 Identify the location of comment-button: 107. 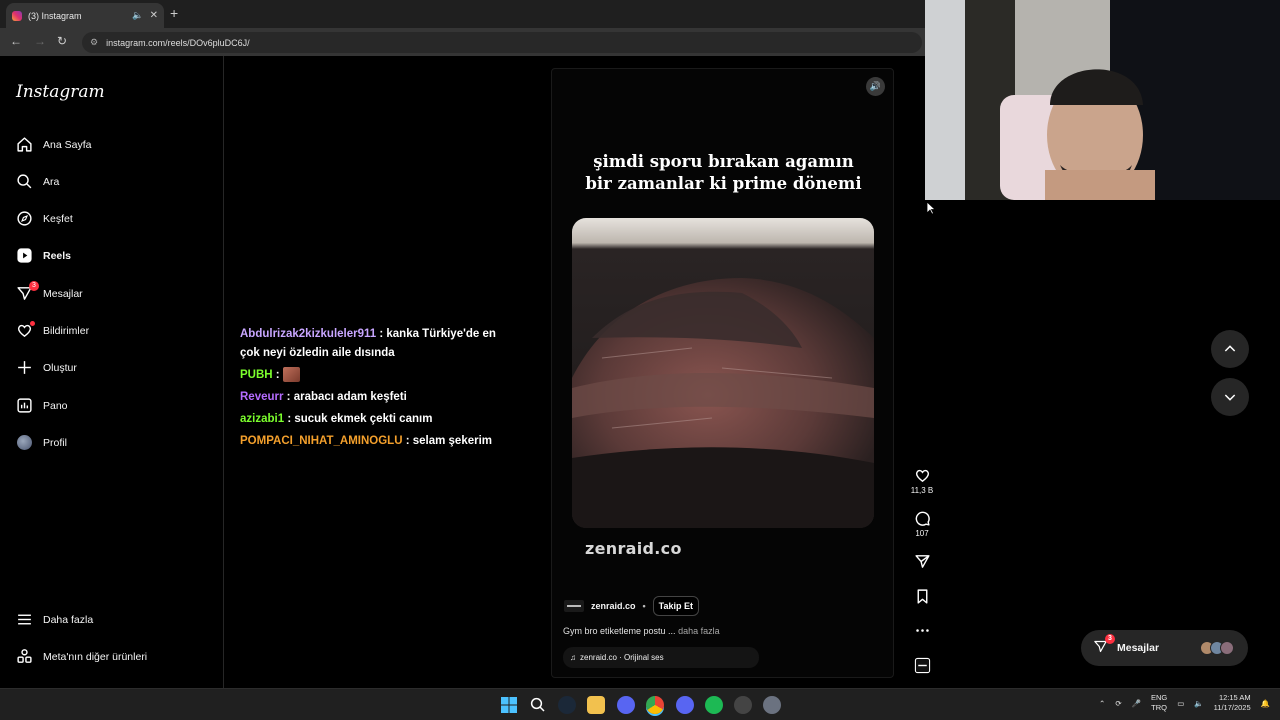
(922, 524).